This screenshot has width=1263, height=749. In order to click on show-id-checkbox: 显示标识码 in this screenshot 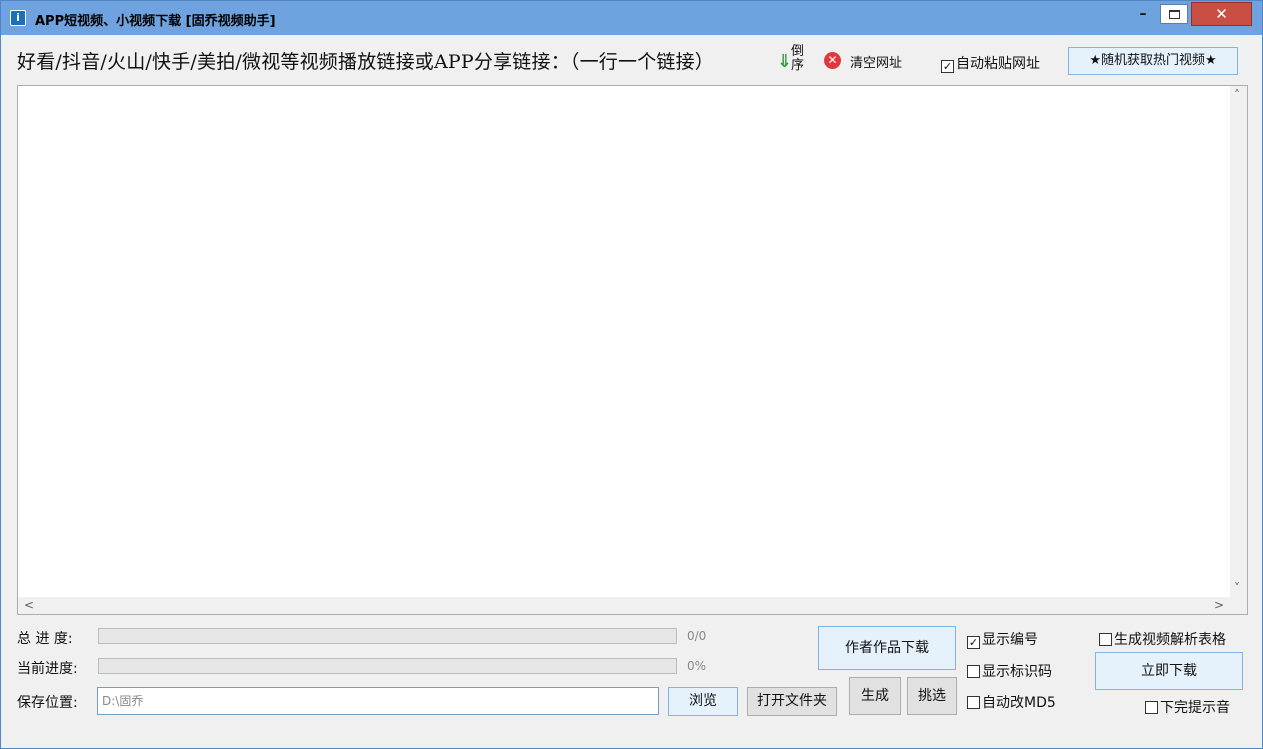, I will do `click(1009, 670)`.